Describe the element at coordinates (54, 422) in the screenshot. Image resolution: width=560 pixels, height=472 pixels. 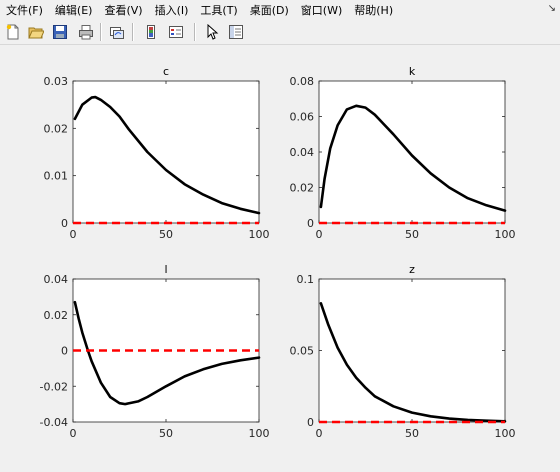
I see `y-tick-label: -0.04` at that location.